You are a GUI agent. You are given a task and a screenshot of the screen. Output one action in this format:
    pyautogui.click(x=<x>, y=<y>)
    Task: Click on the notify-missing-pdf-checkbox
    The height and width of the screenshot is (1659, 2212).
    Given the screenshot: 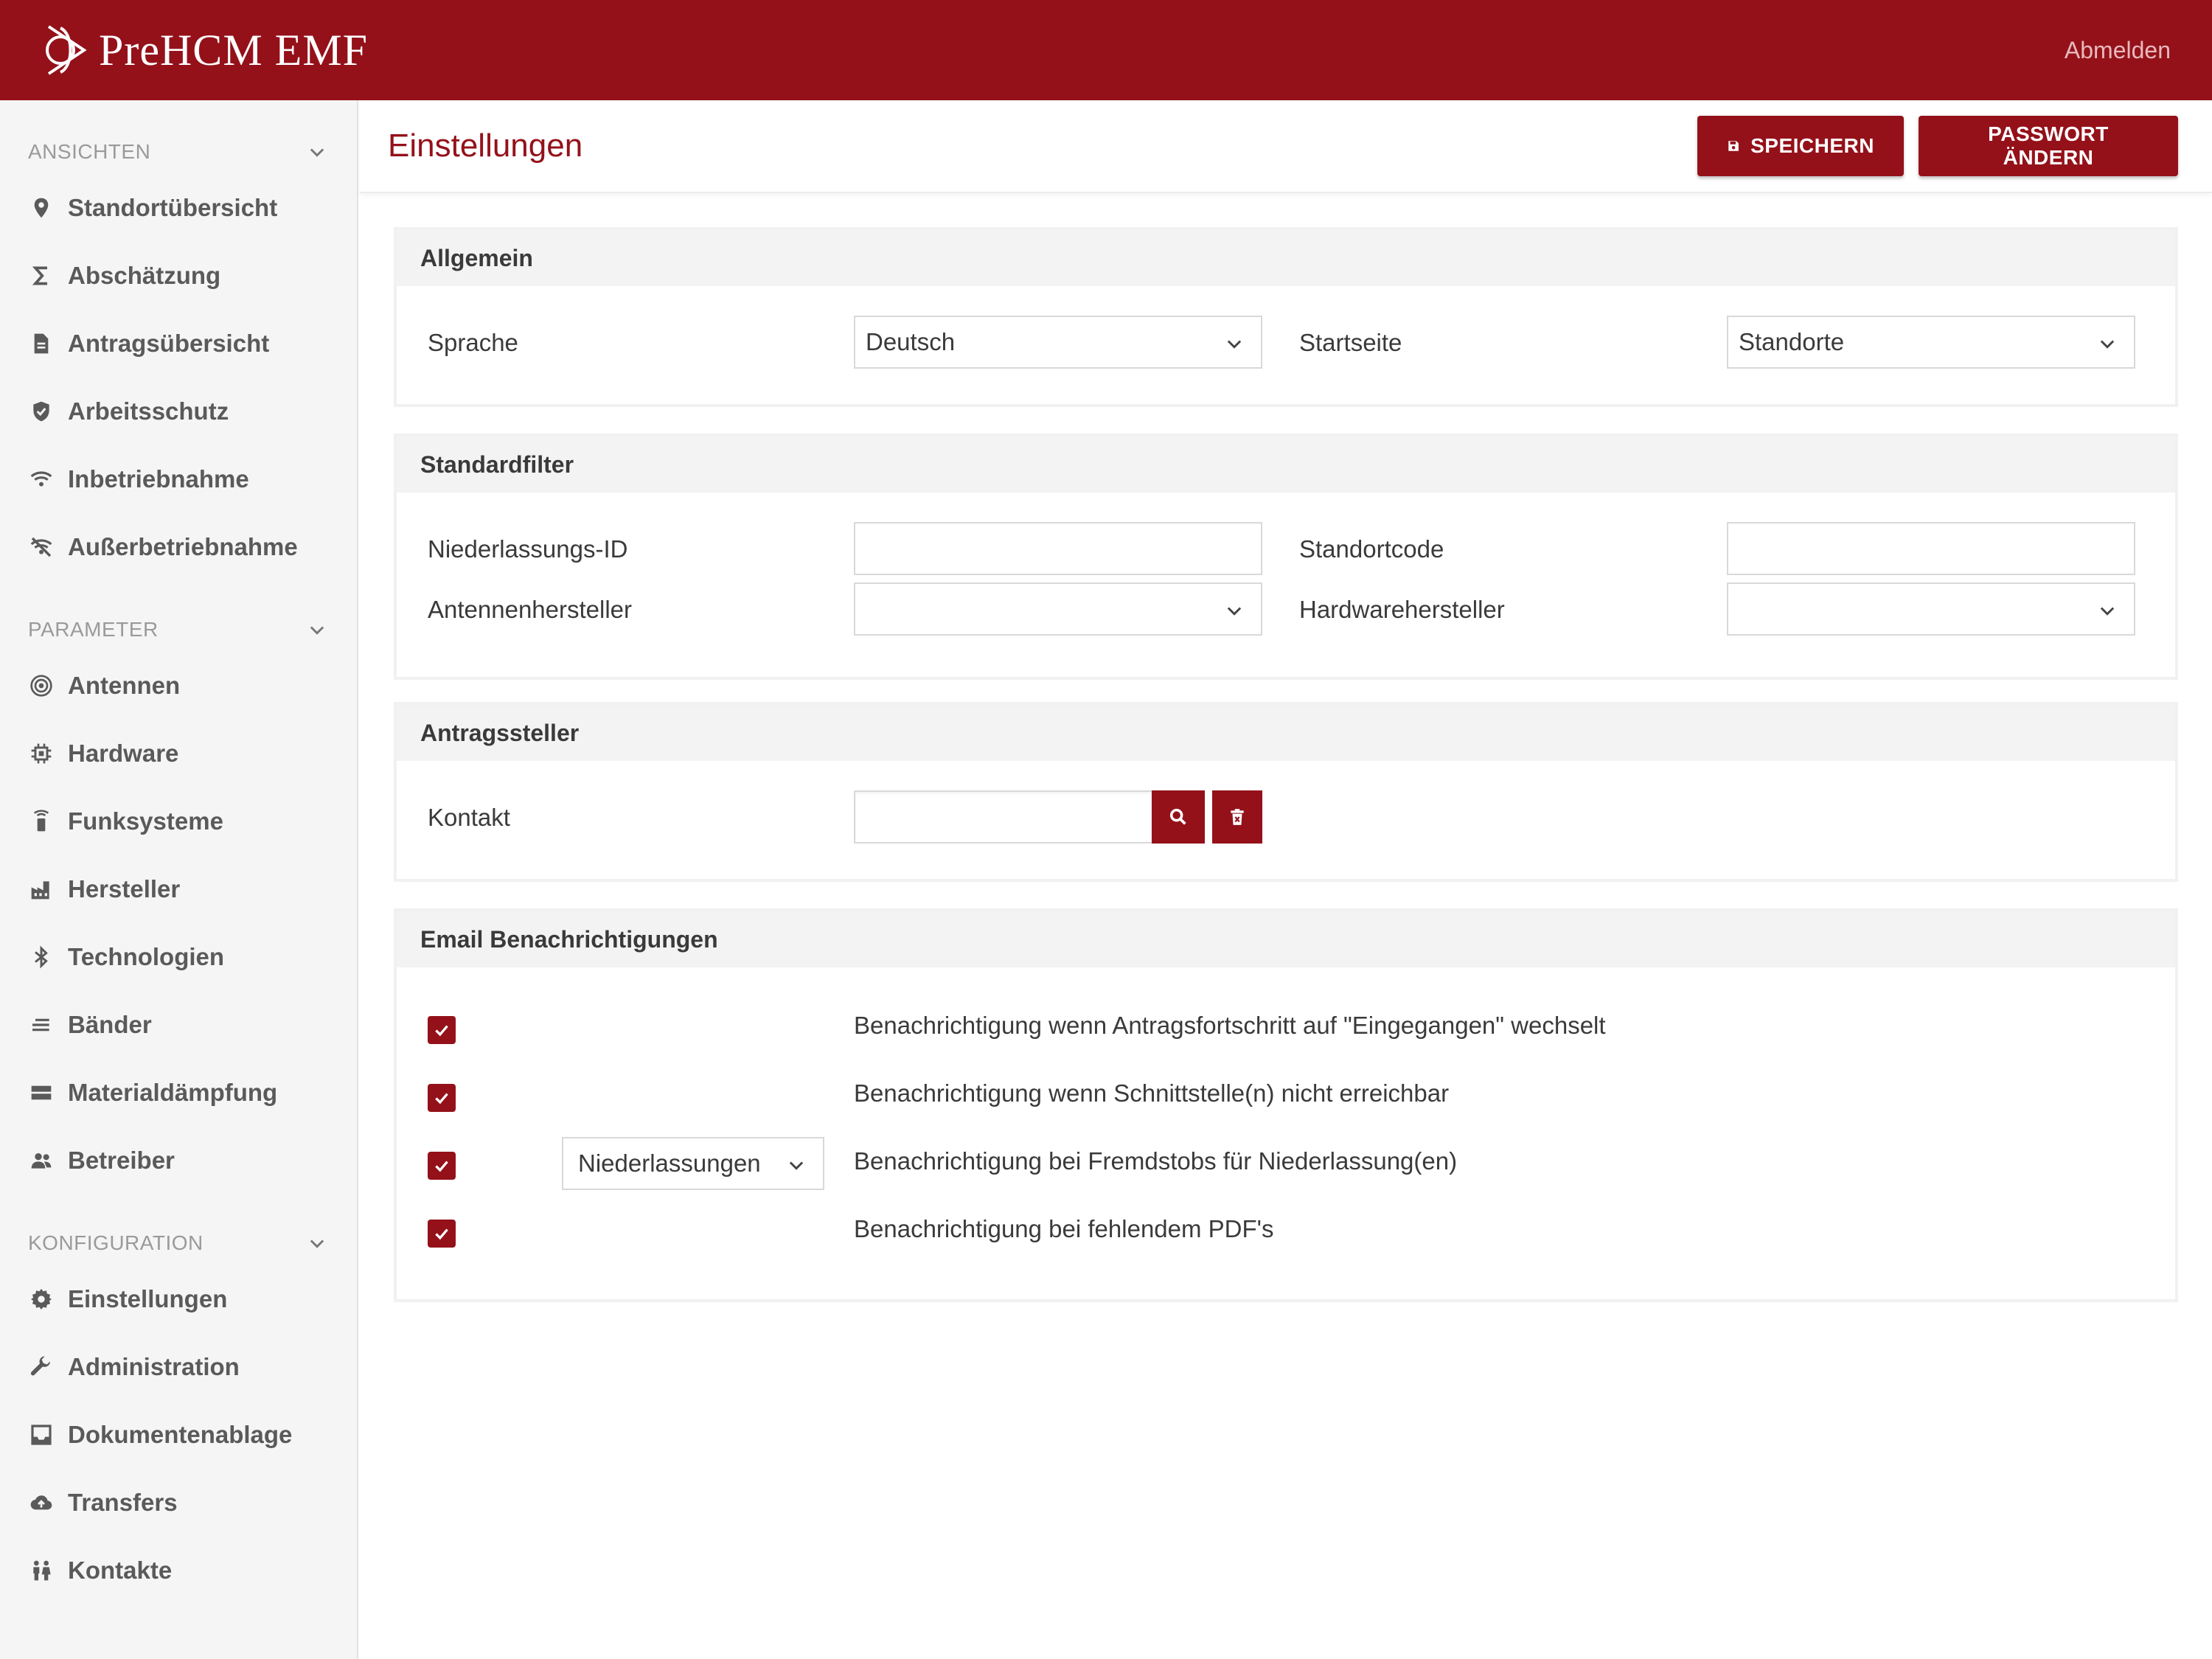 What is the action you would take?
    pyautogui.click(x=442, y=1234)
    